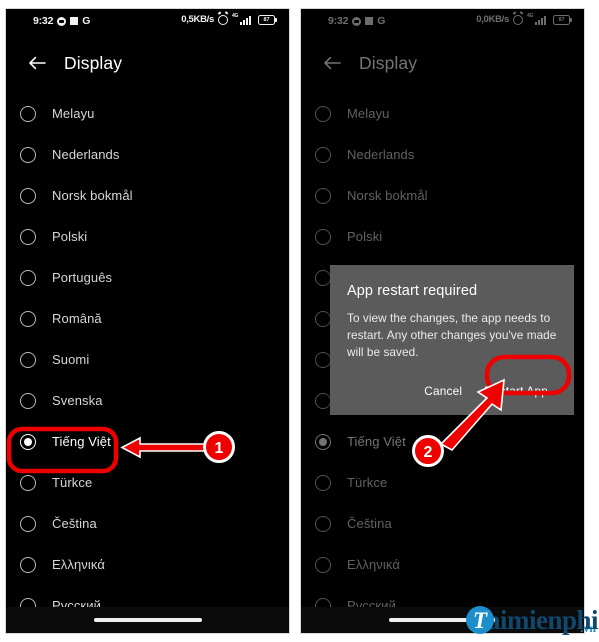 The height and width of the screenshot is (642, 599). What do you see at coordinates (147, 564) in the screenshot?
I see `list-item: Ελληνικά` at bounding box center [147, 564].